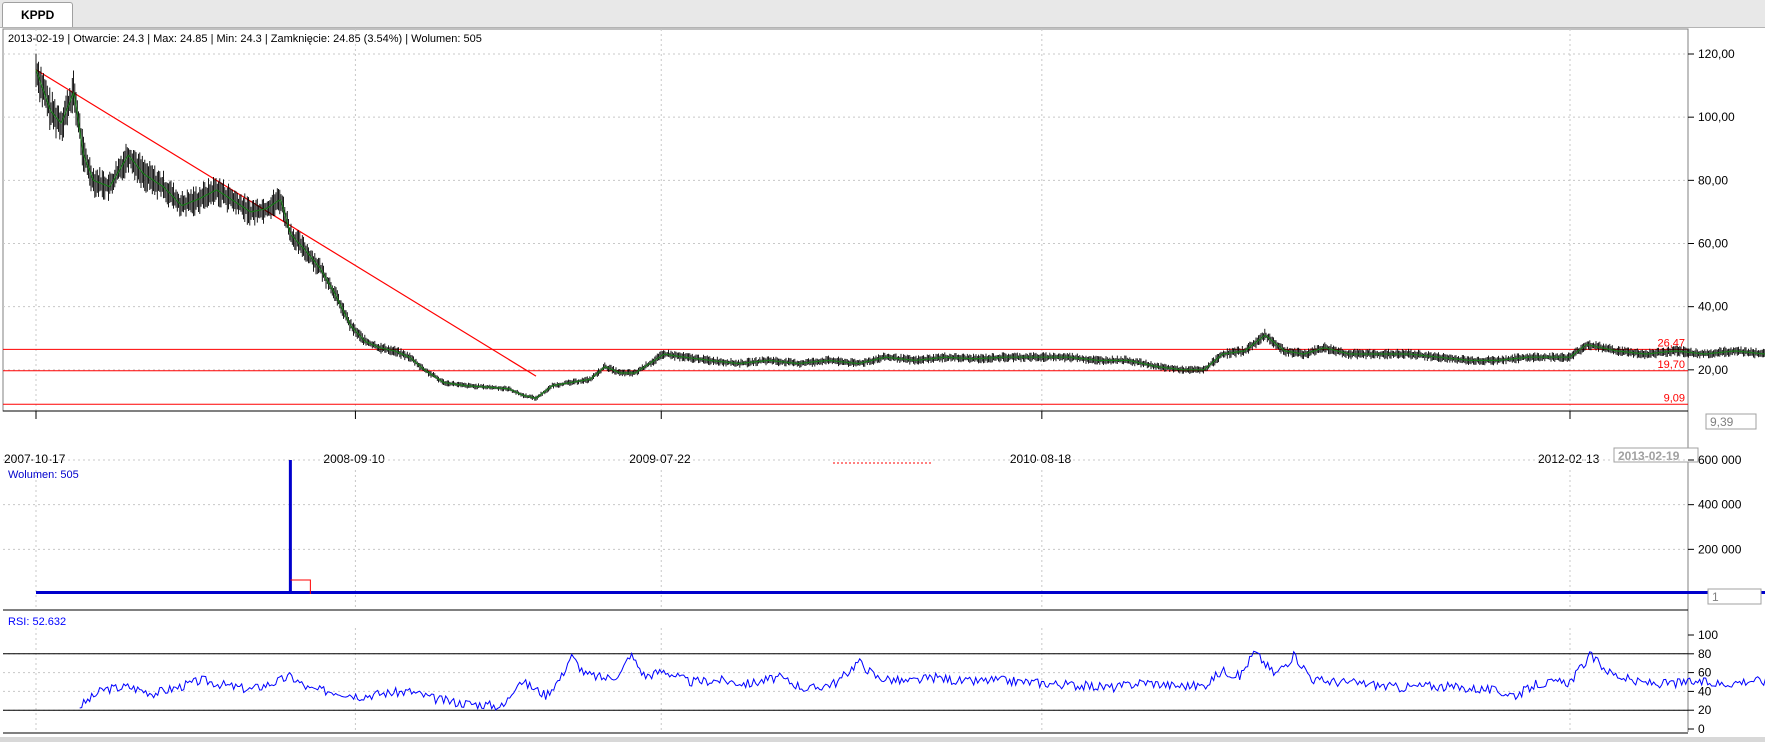 The image size is (1765, 742). What do you see at coordinates (900, 592) in the screenshot?
I see `volume-bars` at bounding box center [900, 592].